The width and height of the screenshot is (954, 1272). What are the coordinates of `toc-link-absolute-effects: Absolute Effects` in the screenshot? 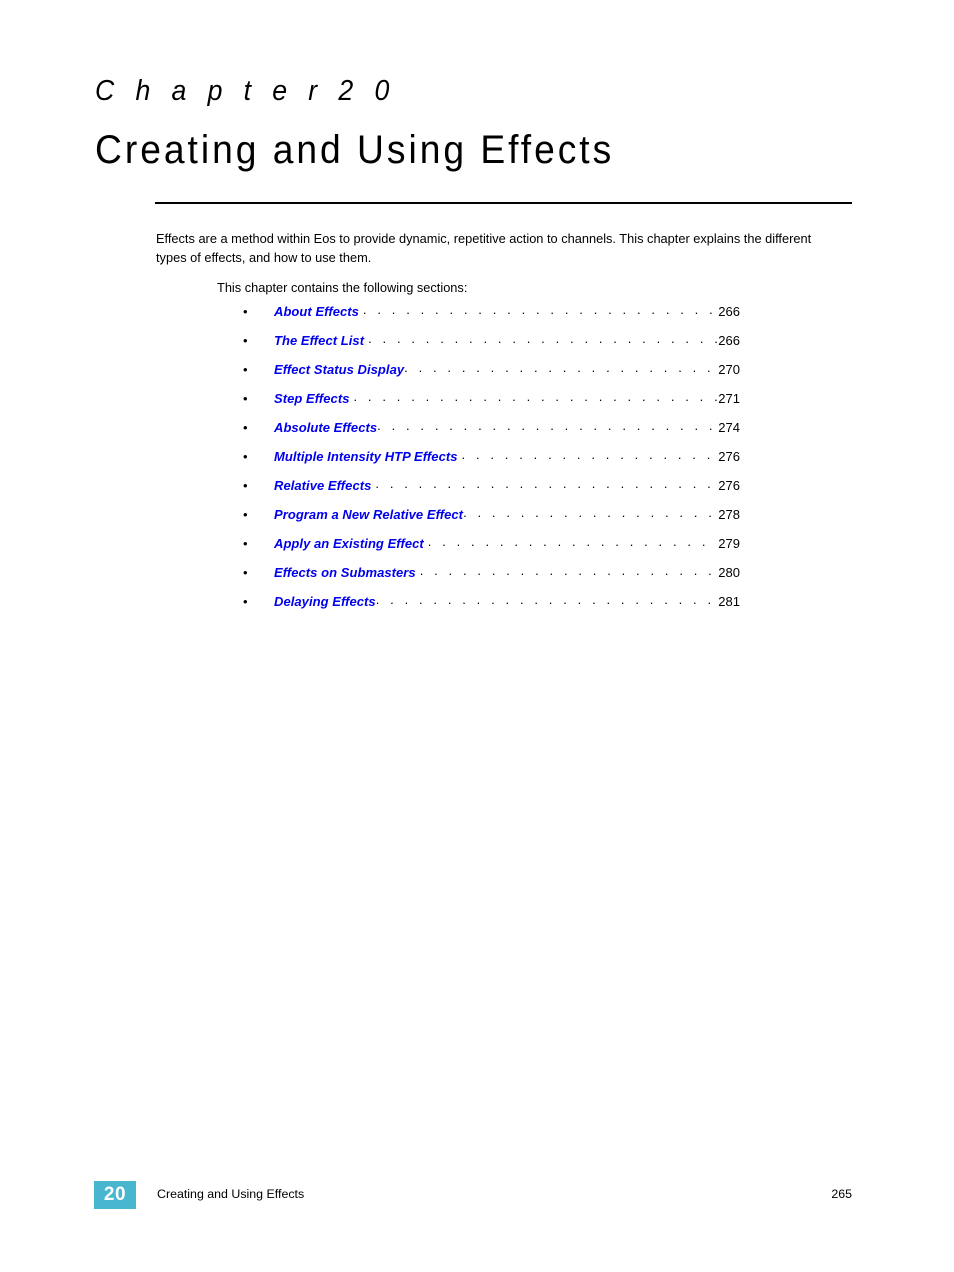 It's located at (325, 427).